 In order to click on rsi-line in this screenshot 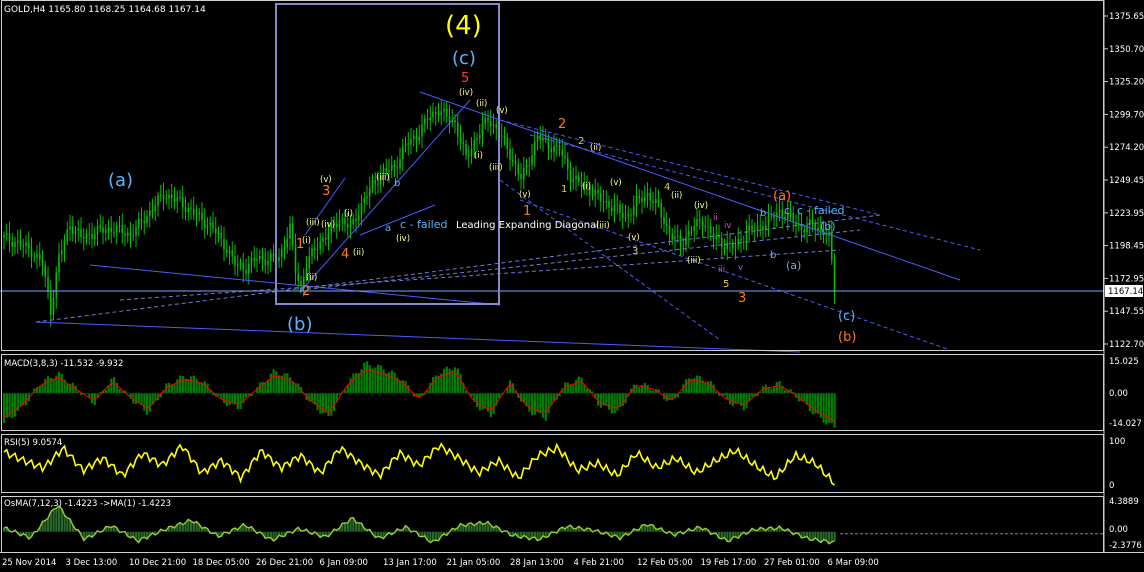, I will do `click(419, 464)`.